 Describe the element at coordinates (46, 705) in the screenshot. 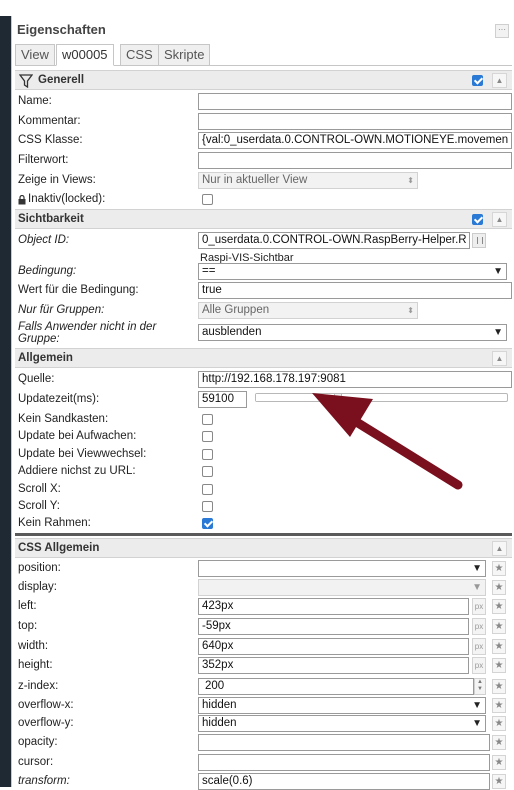

I see `label-overflow-x: overflow-x:` at that location.